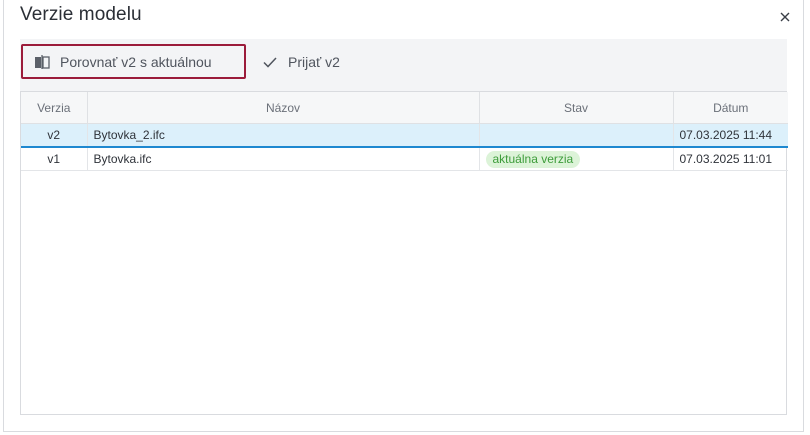 The image size is (810, 435). Describe the element at coordinates (283, 159) in the screenshot. I see `cell-name: Bytovka.ifc` at that location.